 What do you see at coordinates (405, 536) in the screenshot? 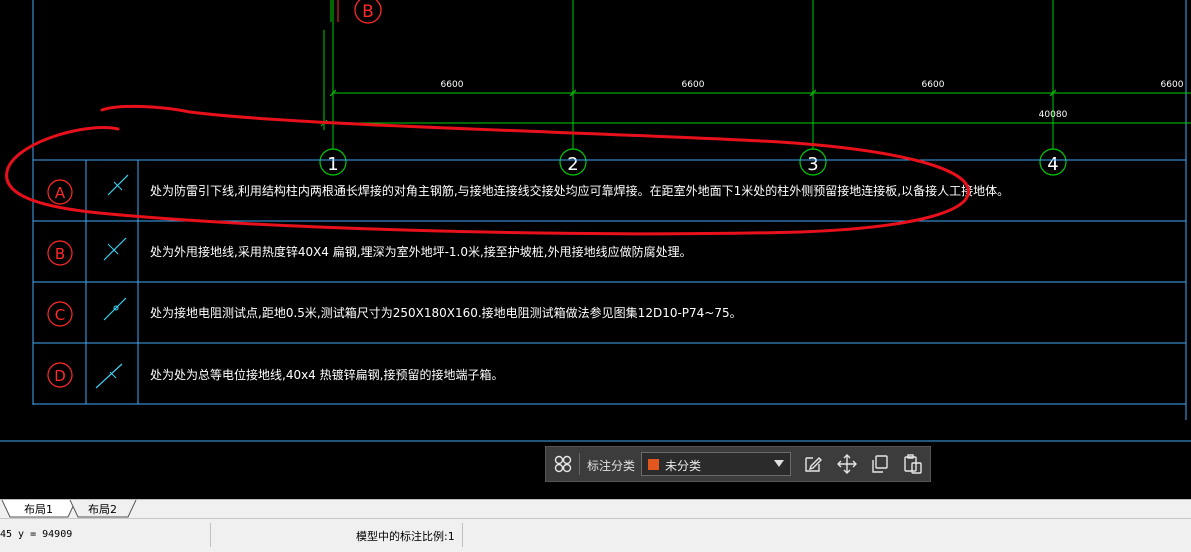
I see `annotation-scale-label: 模型中的标注比例:1` at bounding box center [405, 536].